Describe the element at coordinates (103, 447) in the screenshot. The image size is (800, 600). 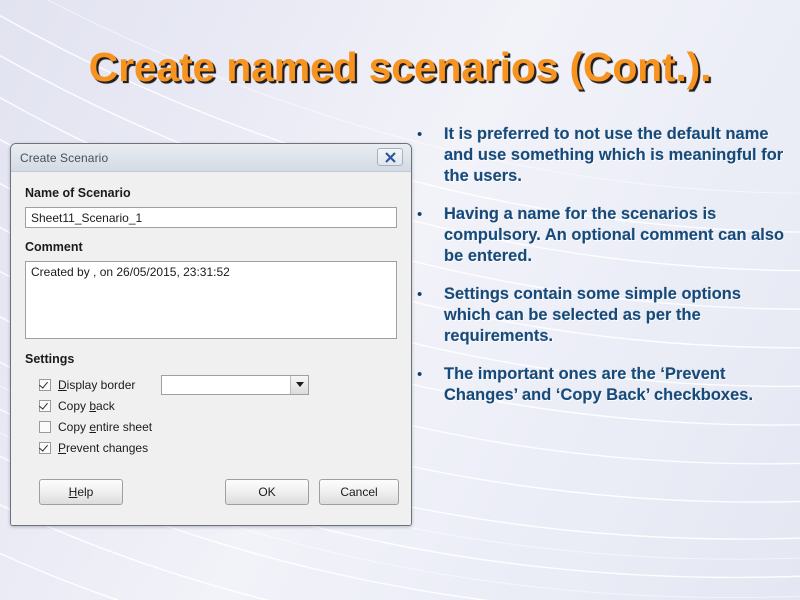
I see `checkbox-label-prevent-changes: Prevent changes` at that location.